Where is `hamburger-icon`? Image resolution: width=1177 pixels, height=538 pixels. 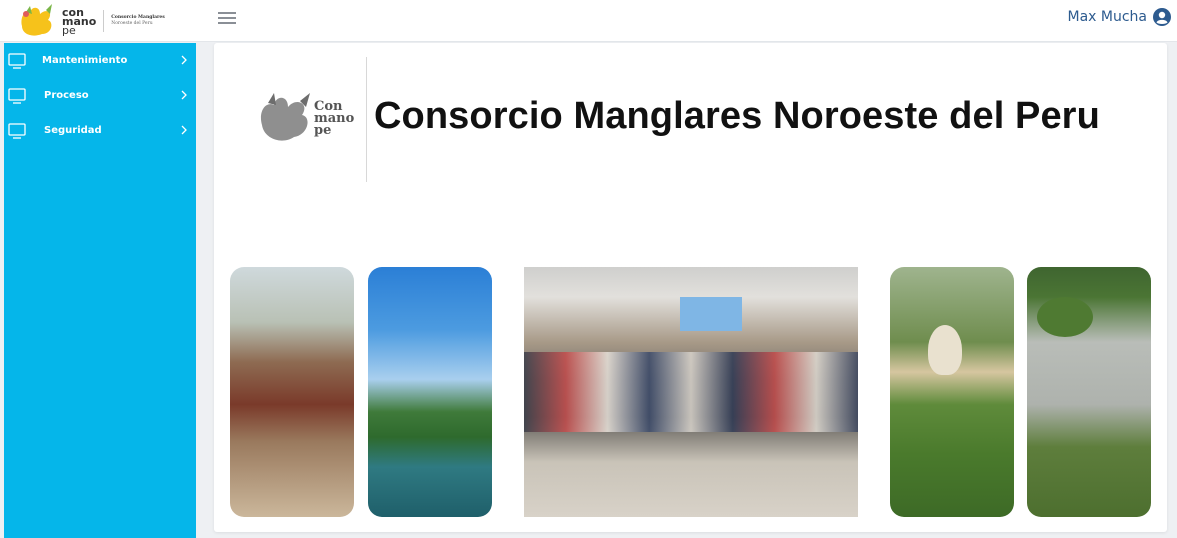 hamburger-icon is located at coordinates (227, 19).